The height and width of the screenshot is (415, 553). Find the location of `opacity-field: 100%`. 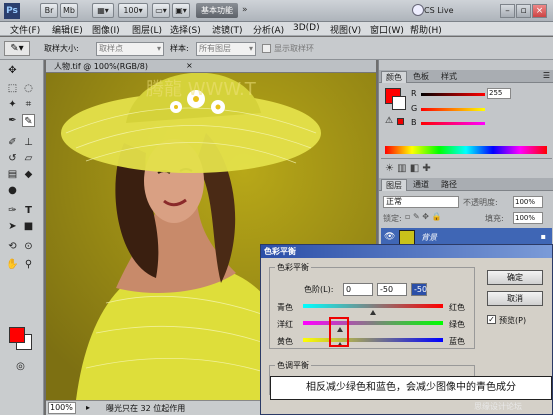

opacity-field: 100% is located at coordinates (528, 202).